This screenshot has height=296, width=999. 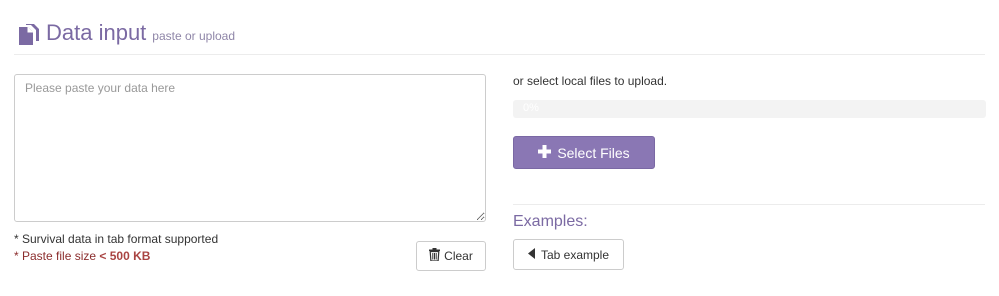 I want to click on size-limit: < 500 KB, so click(x=125, y=256).